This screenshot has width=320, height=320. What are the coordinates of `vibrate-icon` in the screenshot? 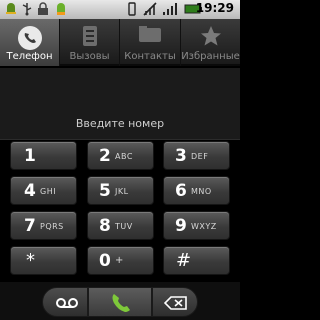 It's located at (132, 9).